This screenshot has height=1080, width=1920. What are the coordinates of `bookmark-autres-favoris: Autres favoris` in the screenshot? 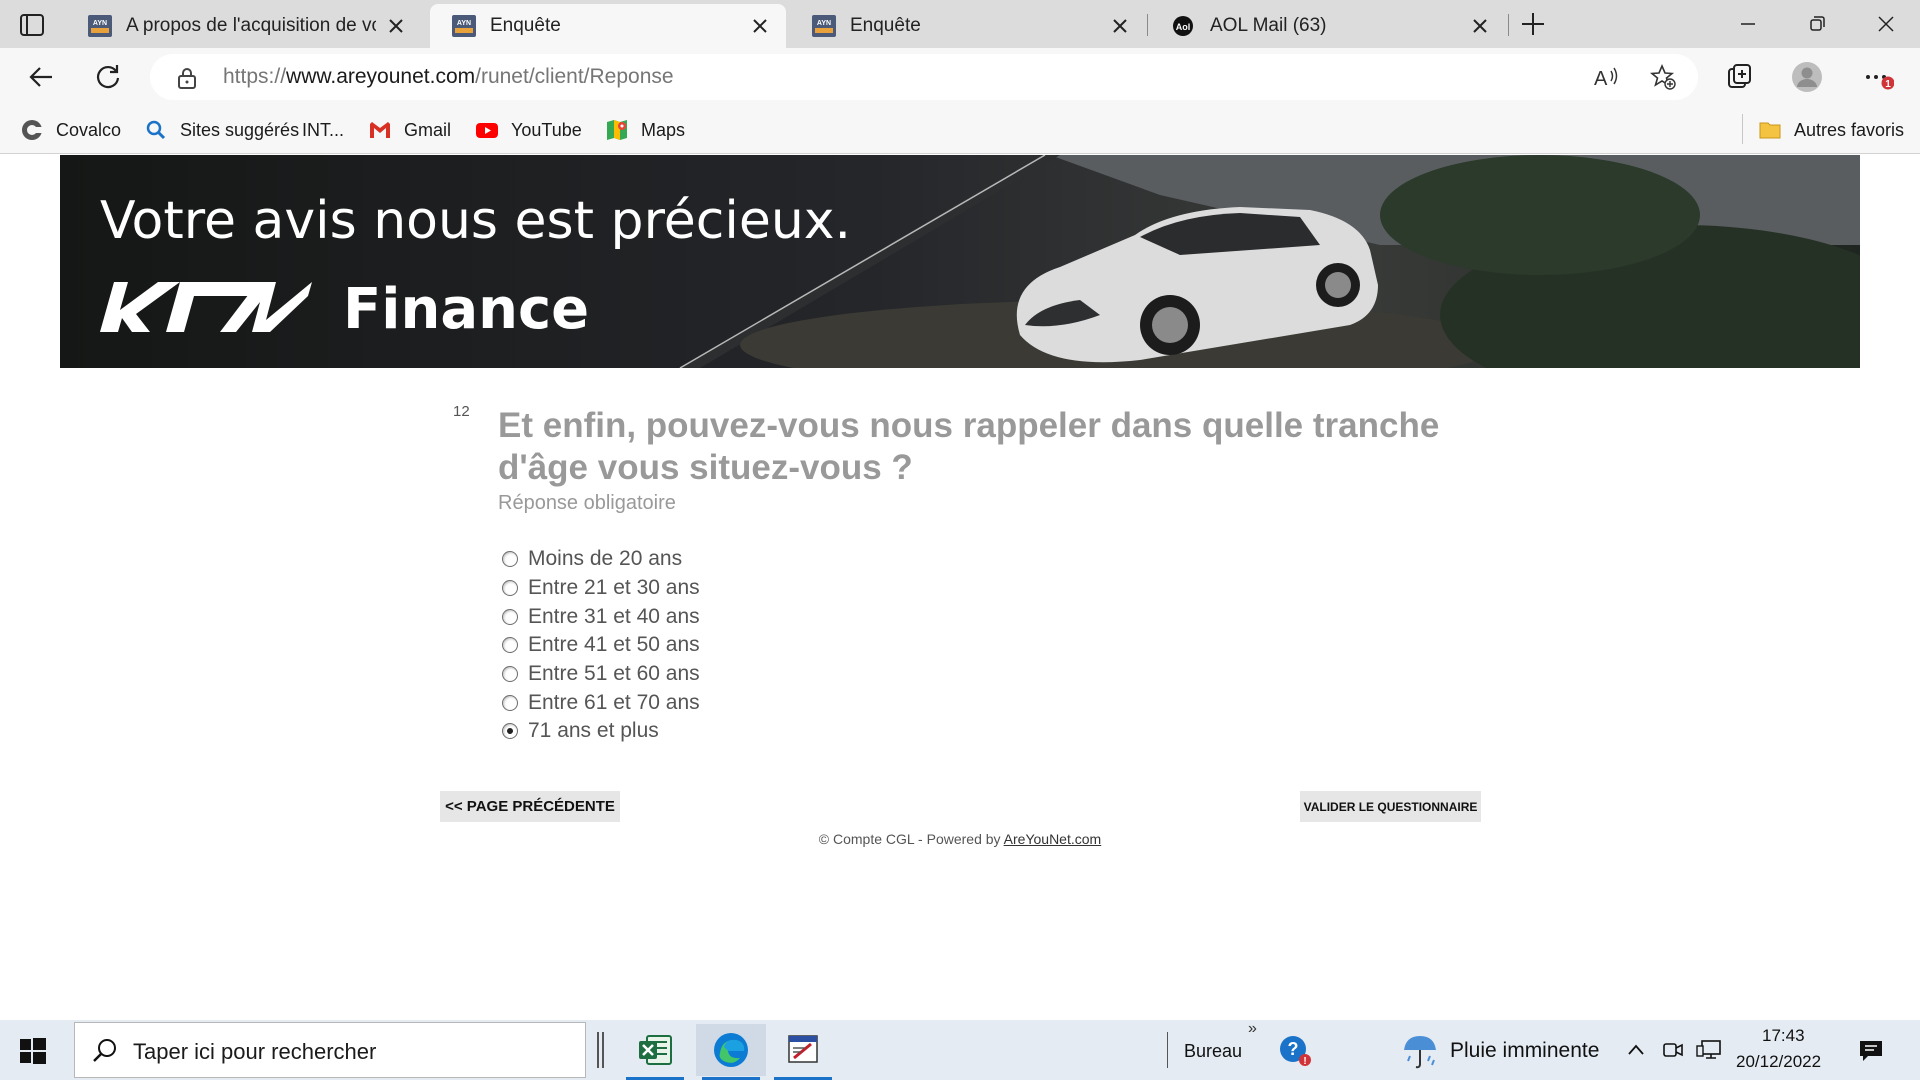 It's located at (1831, 130).